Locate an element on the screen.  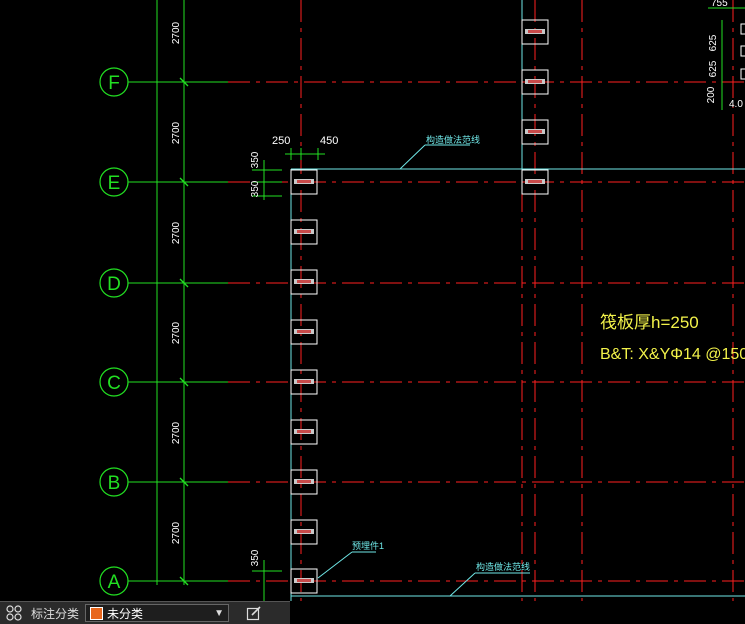
grid-label-E: E is located at coordinates (114, 183).